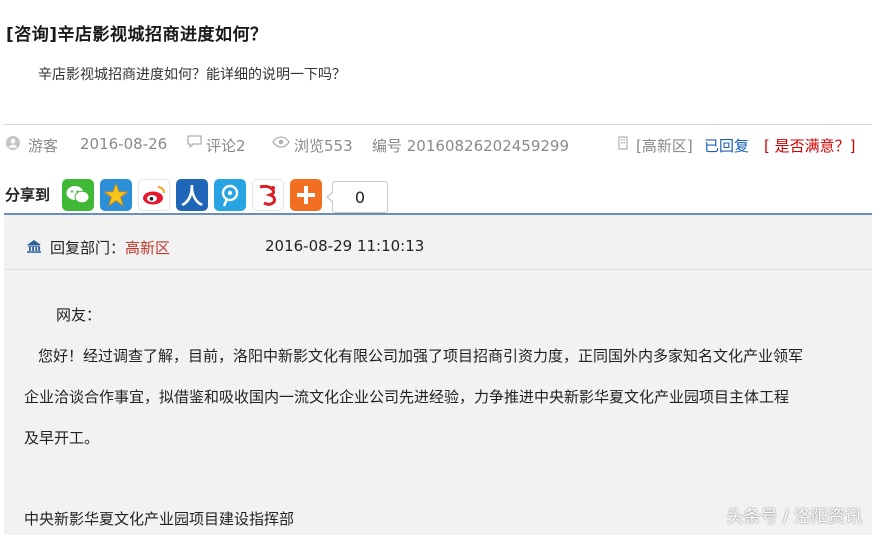 The height and width of the screenshot is (535, 876). What do you see at coordinates (159, 519) in the screenshot?
I see `reply-signature: 中央新影华夏文化产业园项目建设指挥部` at bounding box center [159, 519].